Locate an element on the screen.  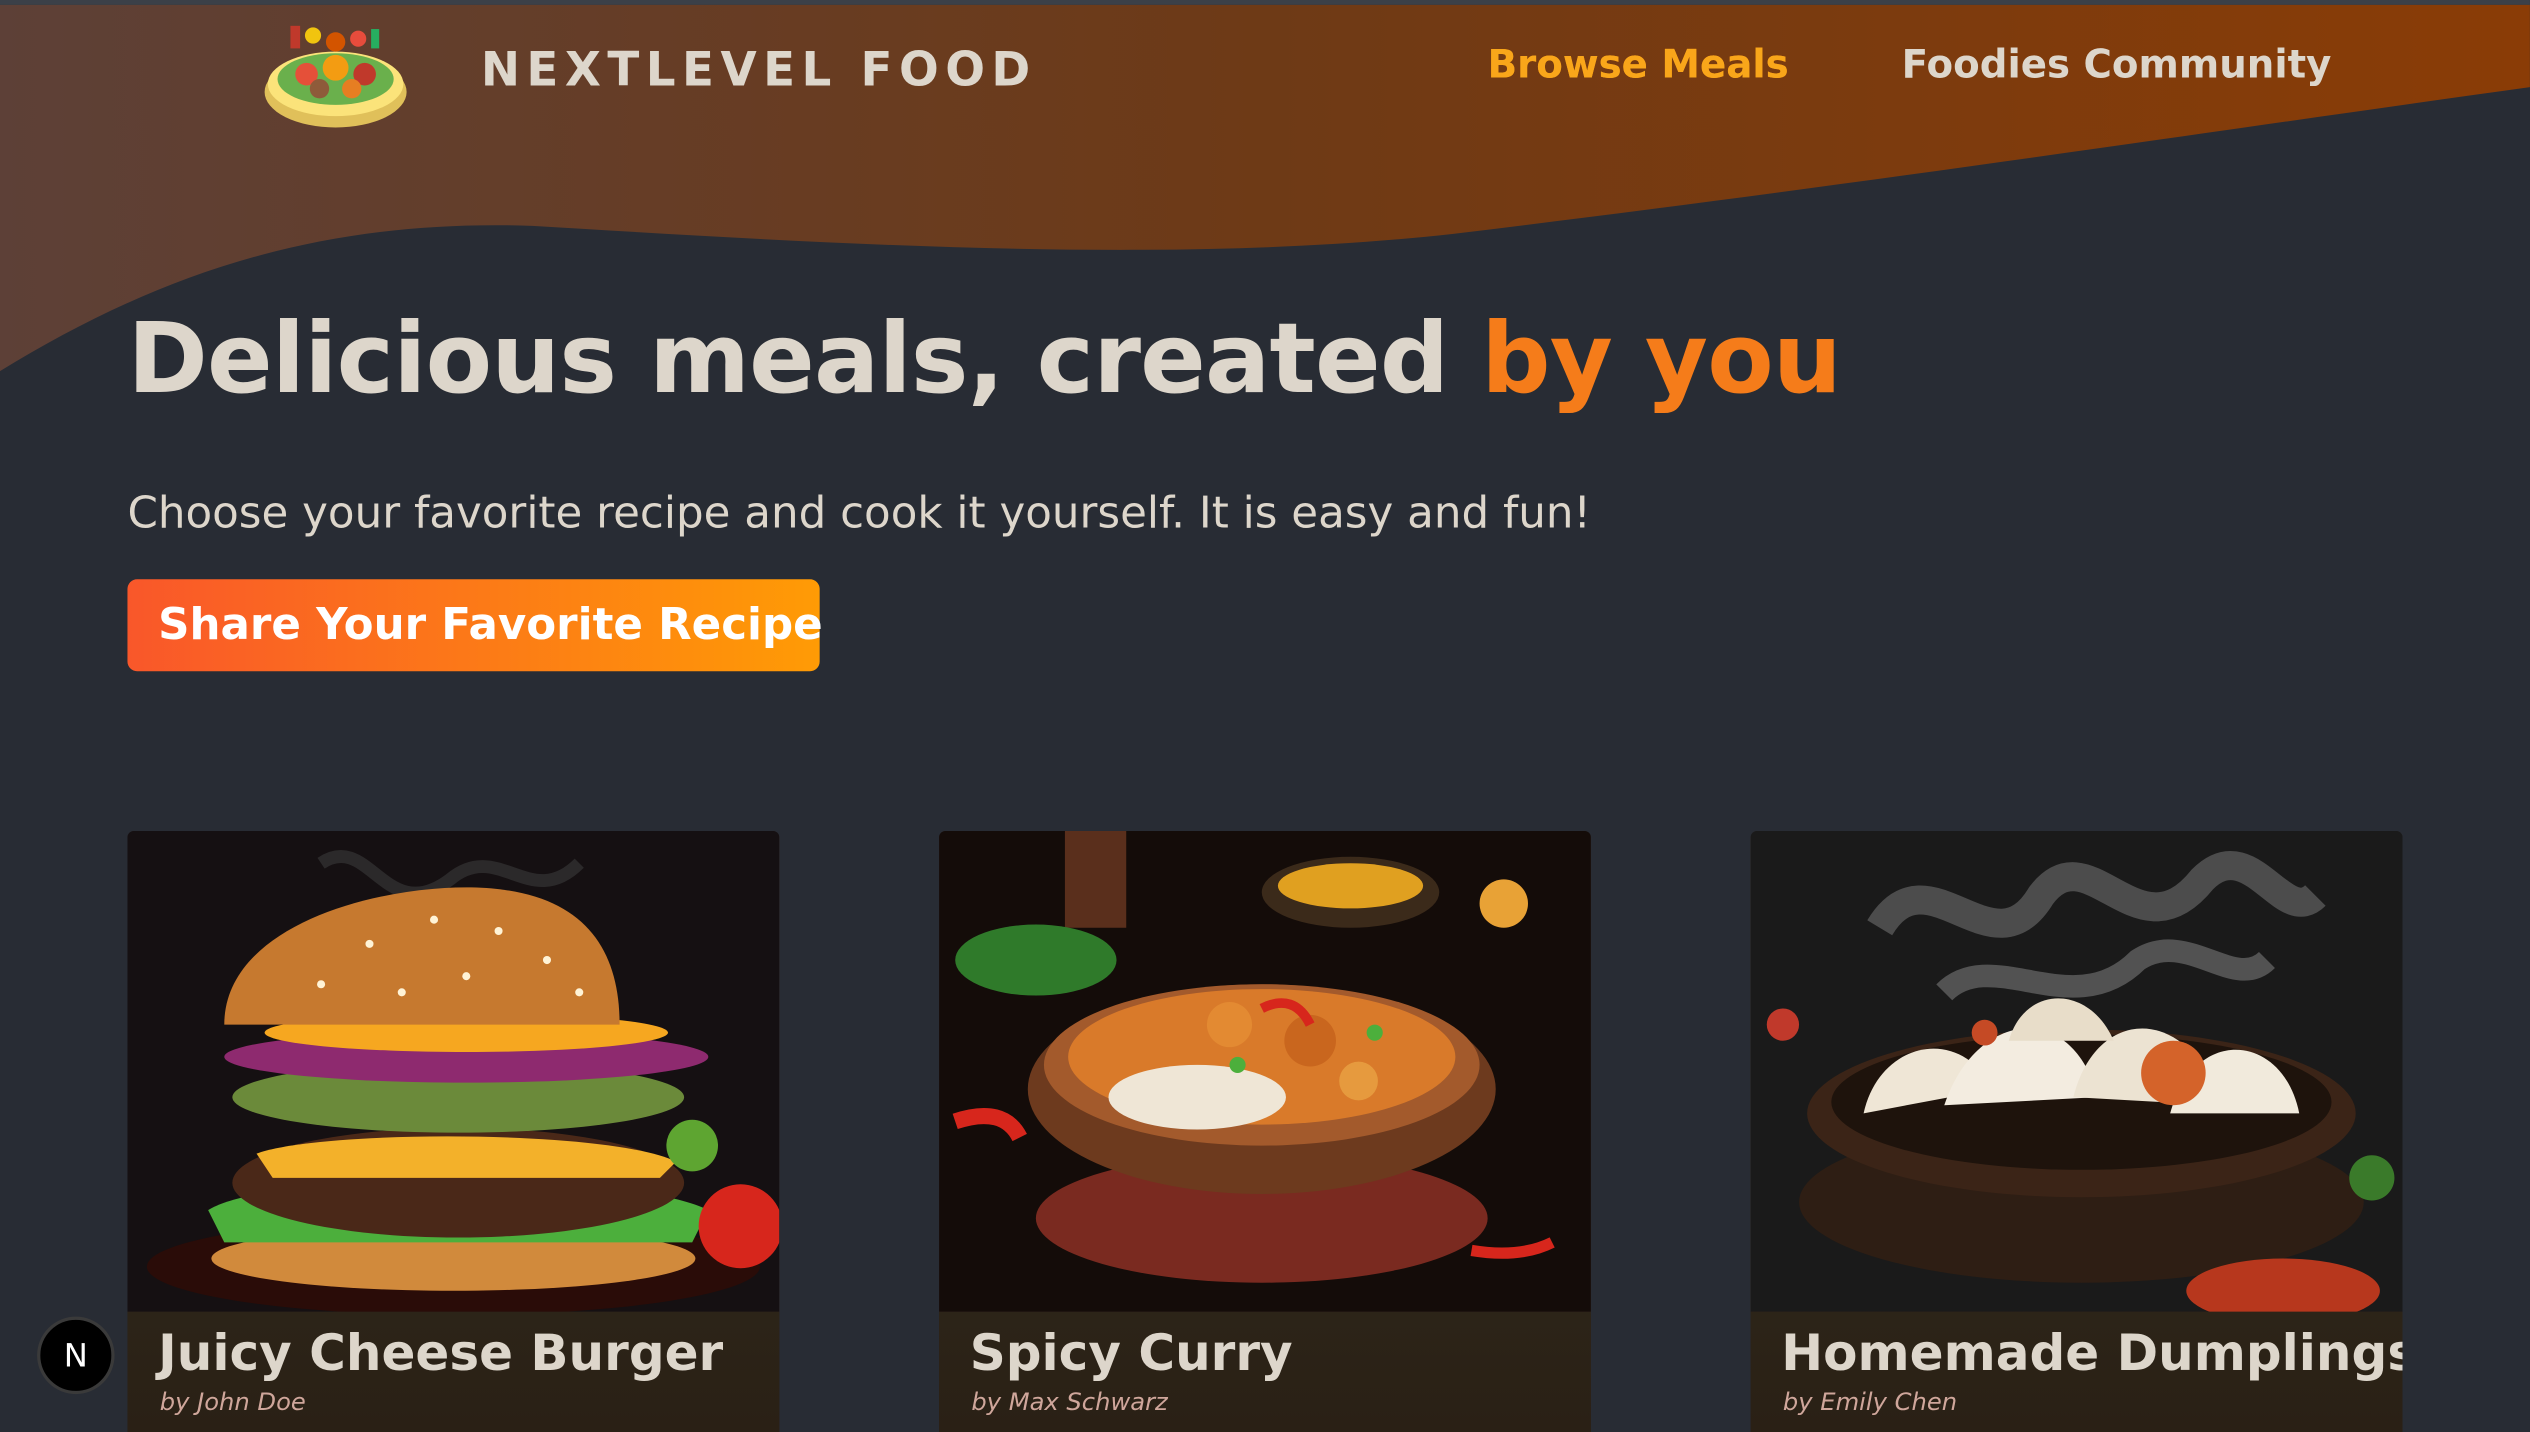
meal-card: Spicy Curry by Max Schwarz is located at coordinates (1265, 1131).